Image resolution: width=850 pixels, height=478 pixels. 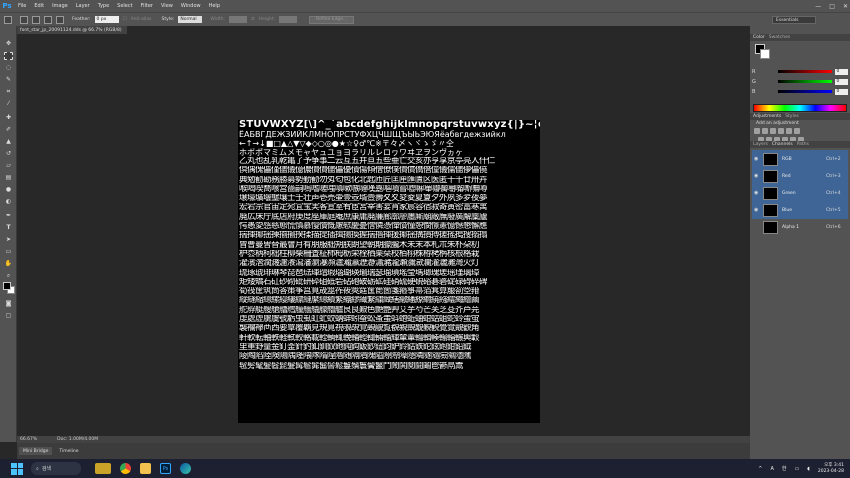 I want to click on intersect-selection-icon, so click(x=60, y=19).